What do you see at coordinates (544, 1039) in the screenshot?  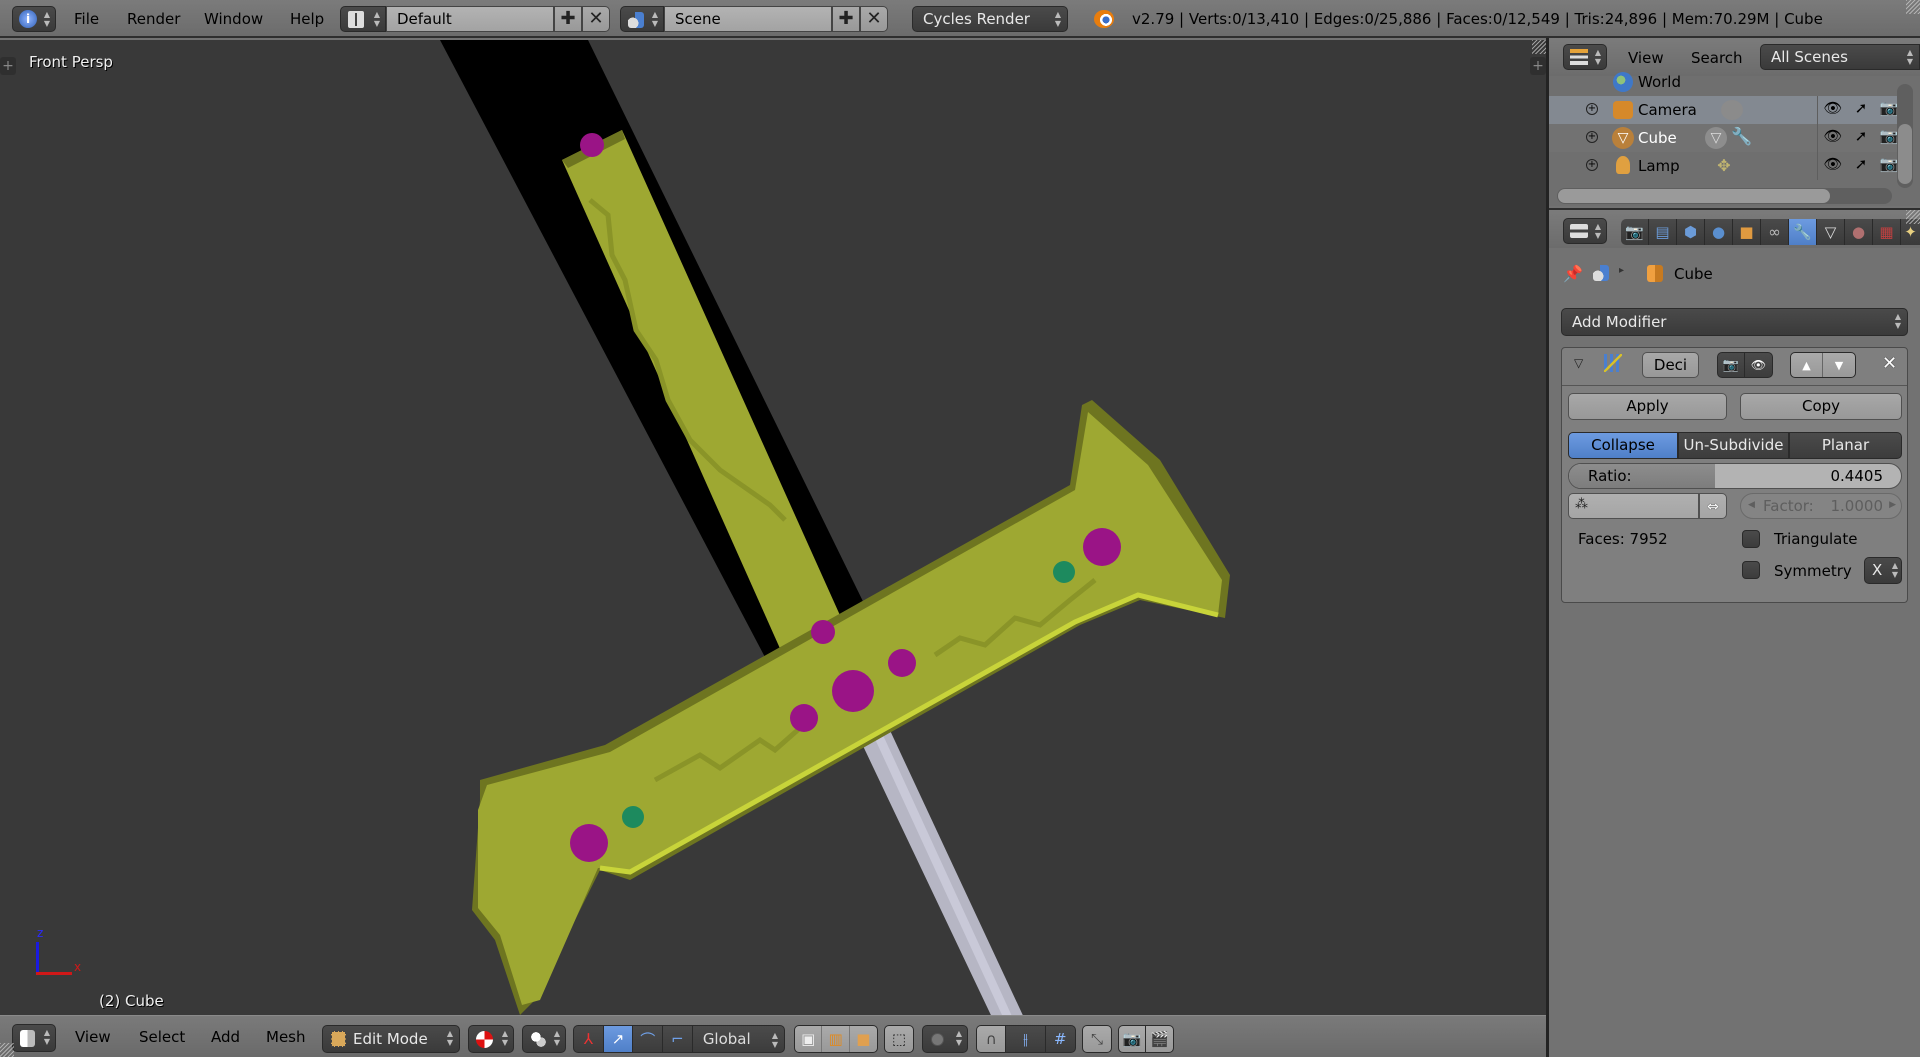 I see `pivot-point-dropdown: ▲ ▼` at bounding box center [544, 1039].